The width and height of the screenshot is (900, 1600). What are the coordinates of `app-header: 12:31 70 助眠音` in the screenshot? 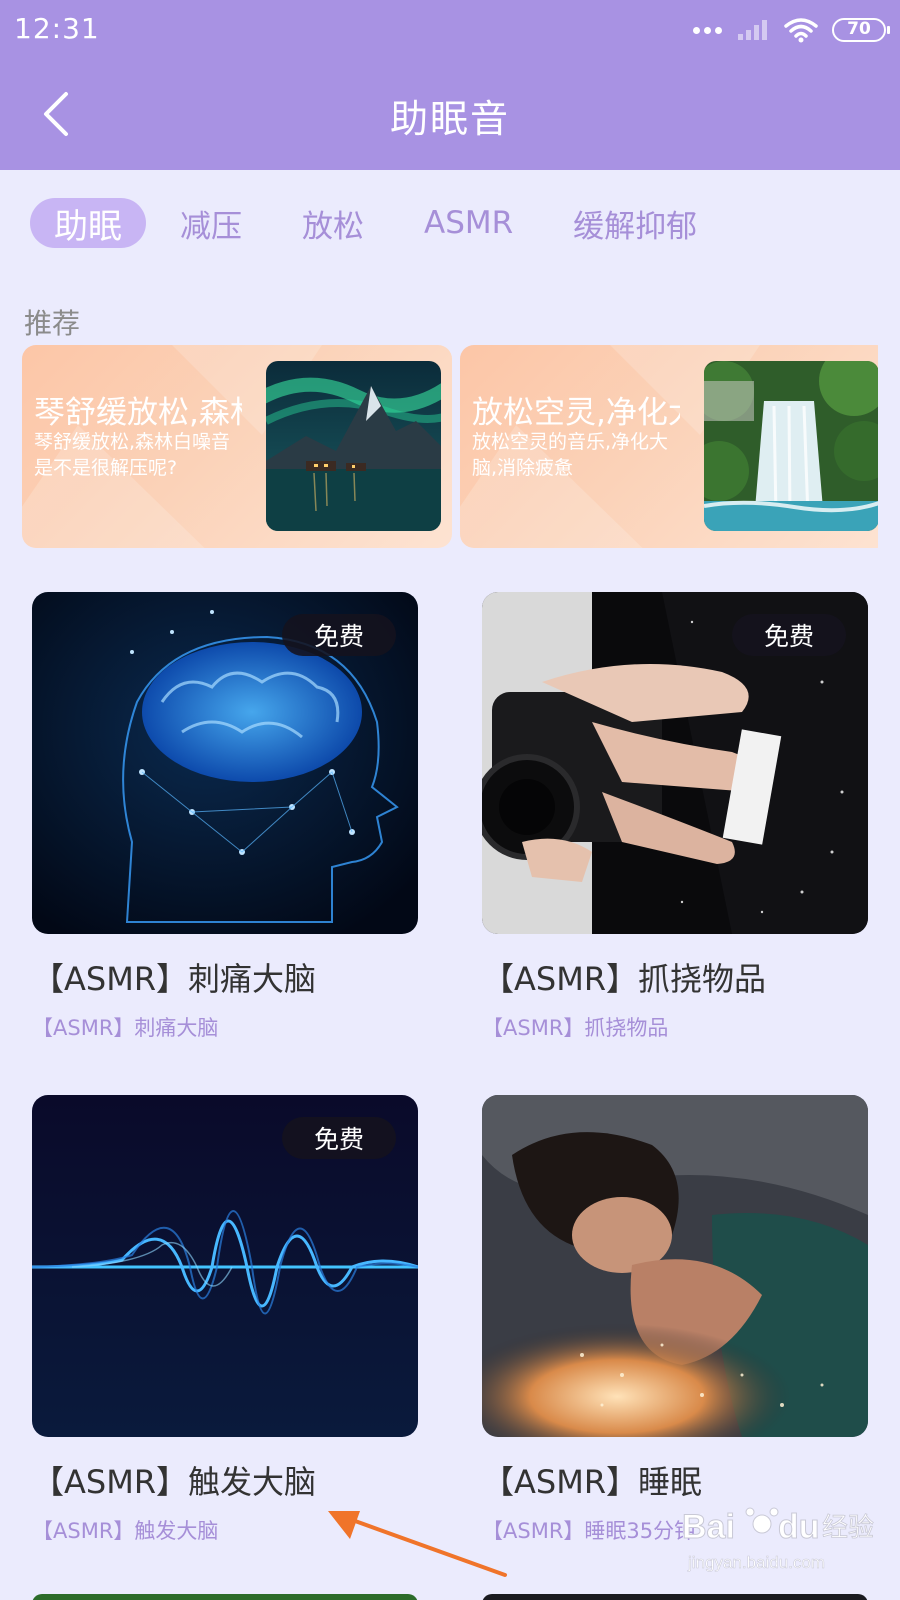 It's located at (450, 85).